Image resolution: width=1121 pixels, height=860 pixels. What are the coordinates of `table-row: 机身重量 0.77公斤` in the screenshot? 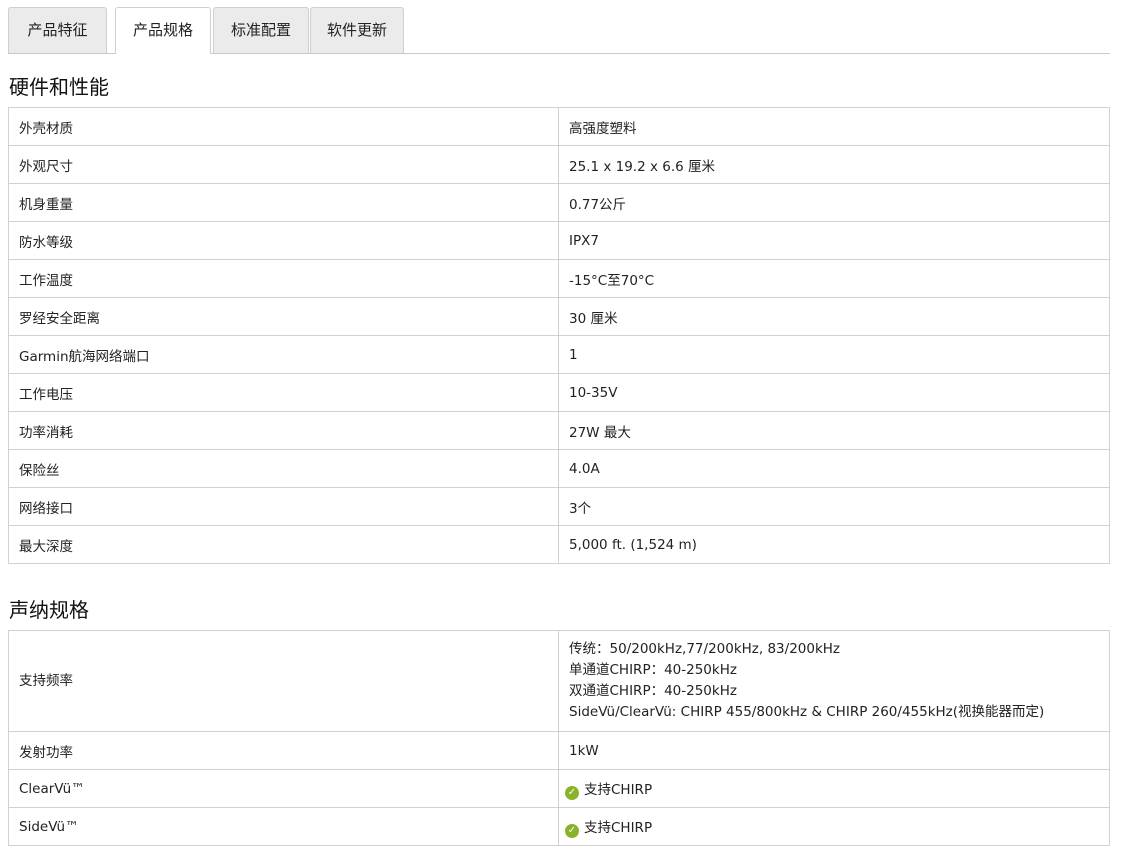 It's located at (559, 202).